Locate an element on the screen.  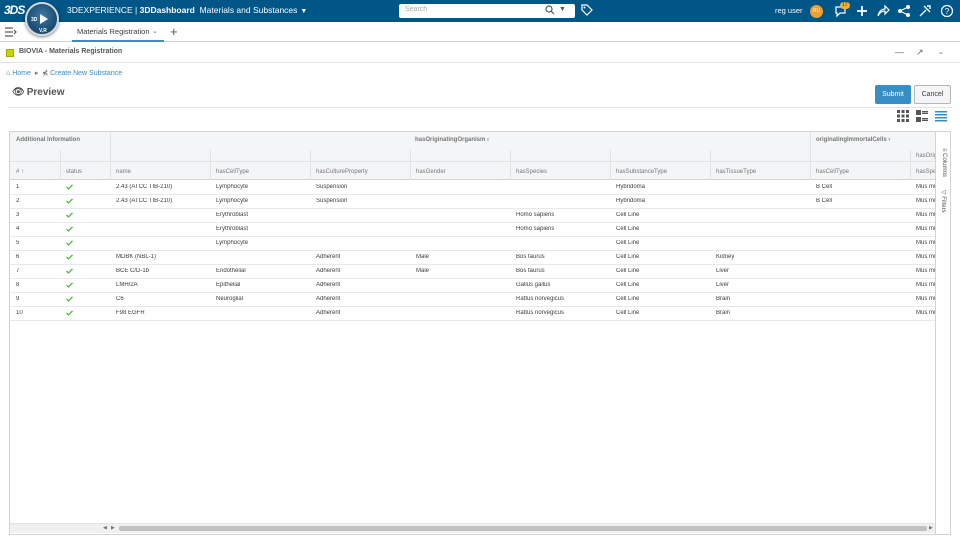
grid-side-panel: ≡ Columns ▽ Filters is located at coordinates (942, 333).